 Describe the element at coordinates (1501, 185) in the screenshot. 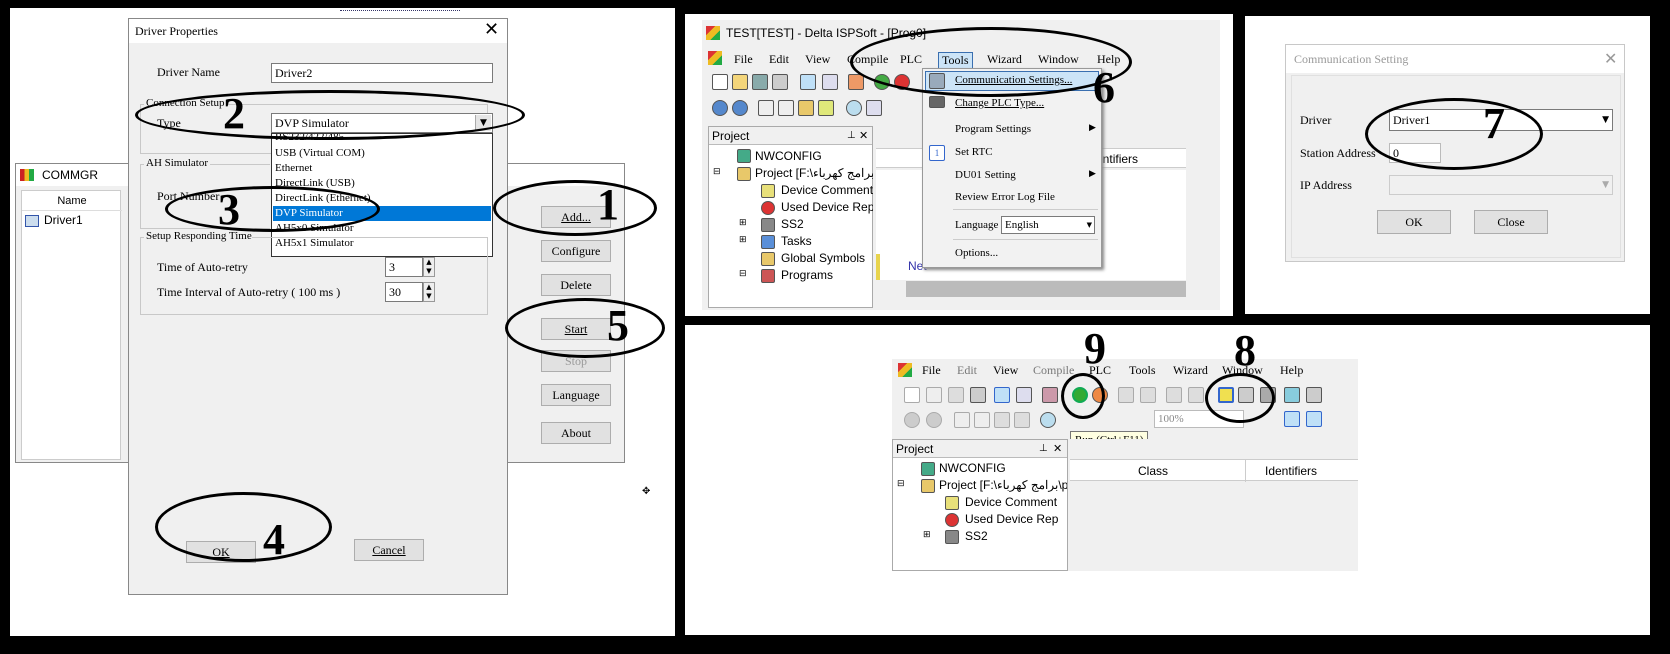

I see `ip-address-select: ▼` at that location.